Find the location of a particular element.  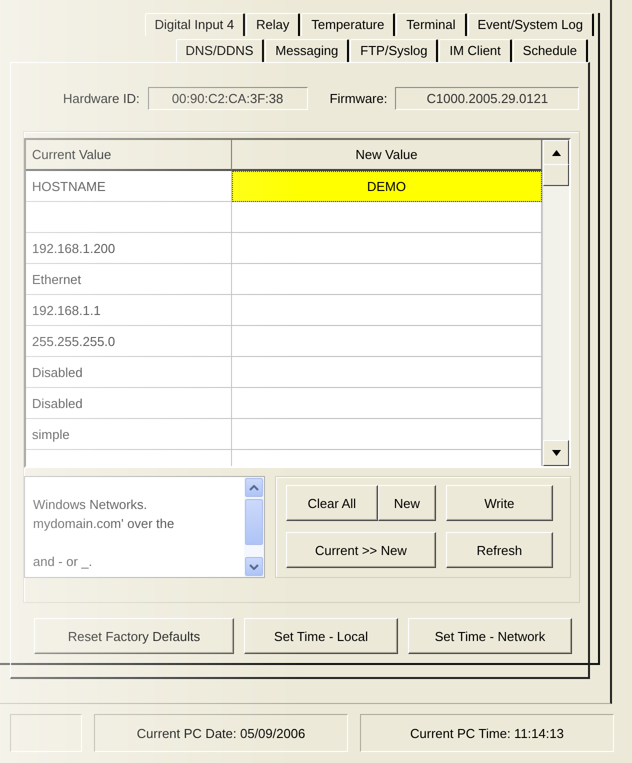

action-button: Current >> New is located at coordinates (361, 550).